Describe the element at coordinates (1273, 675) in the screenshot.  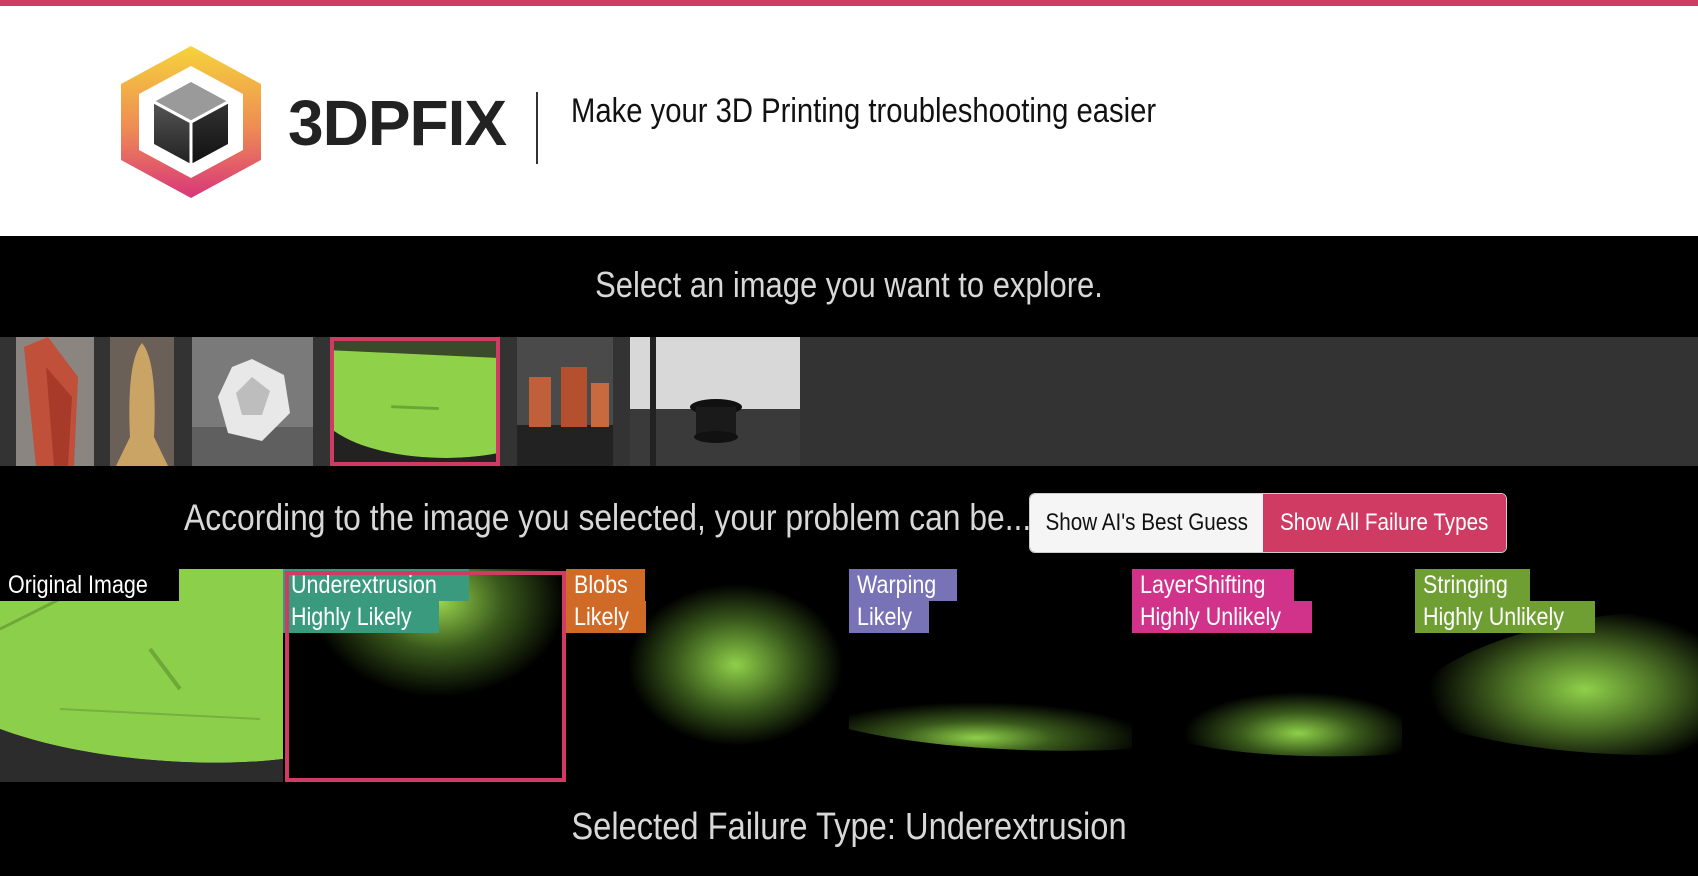
I see `panel-layershifting: LayerShifting Highly Unlikely` at that location.